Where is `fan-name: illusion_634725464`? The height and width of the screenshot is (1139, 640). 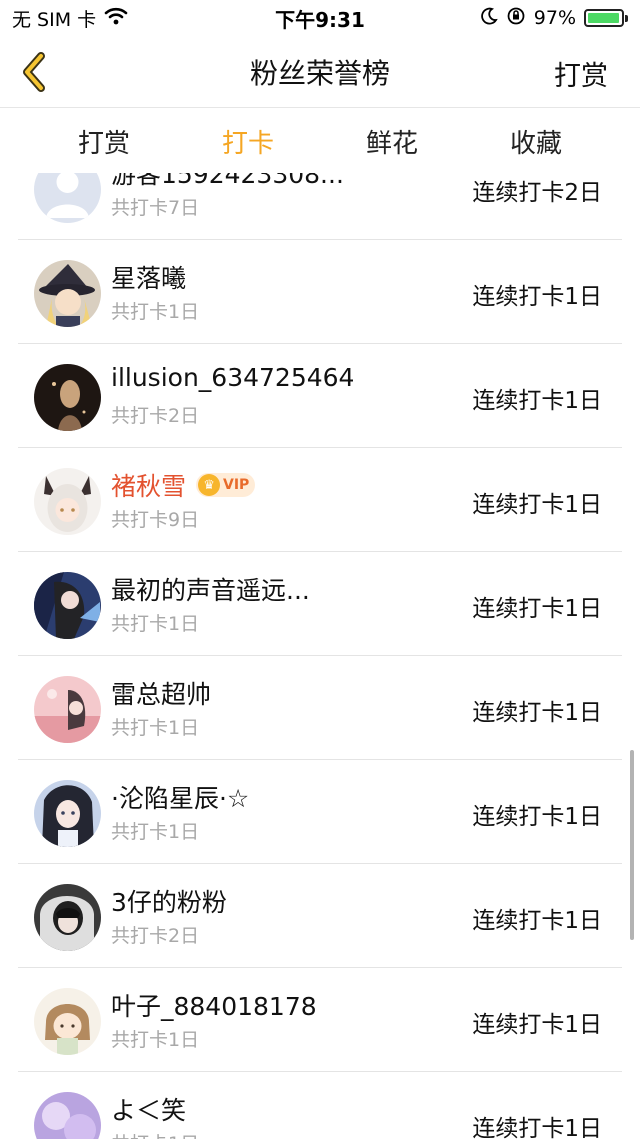
fan-name: illusion_634725464 is located at coordinates (233, 377).